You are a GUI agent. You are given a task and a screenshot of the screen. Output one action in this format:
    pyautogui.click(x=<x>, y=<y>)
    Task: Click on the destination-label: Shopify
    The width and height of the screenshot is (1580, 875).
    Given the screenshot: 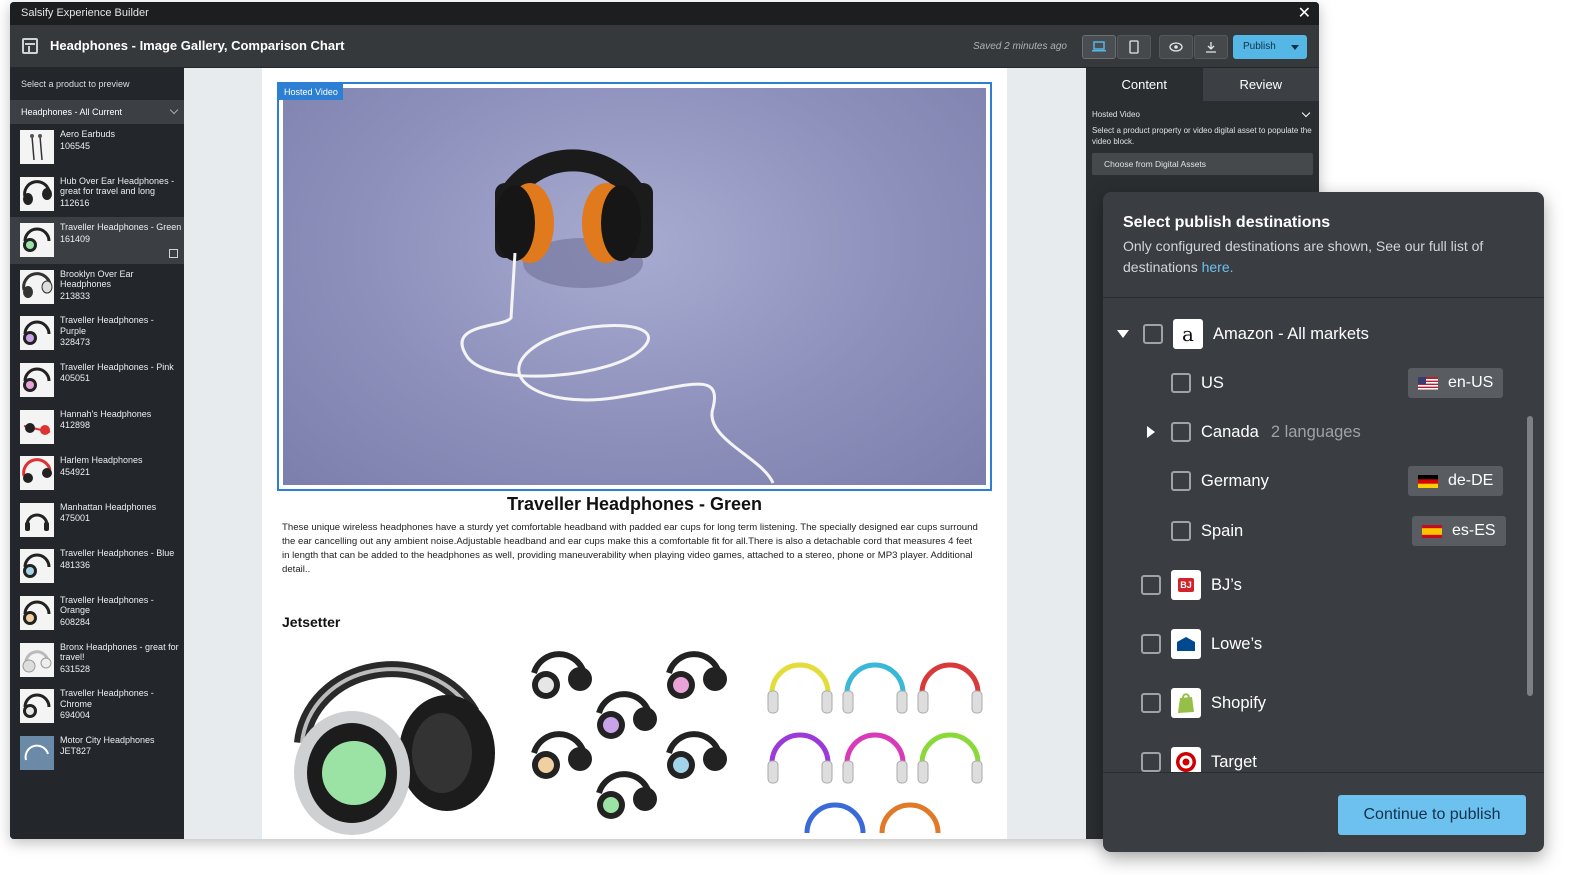 What is the action you would take?
    pyautogui.click(x=1239, y=702)
    